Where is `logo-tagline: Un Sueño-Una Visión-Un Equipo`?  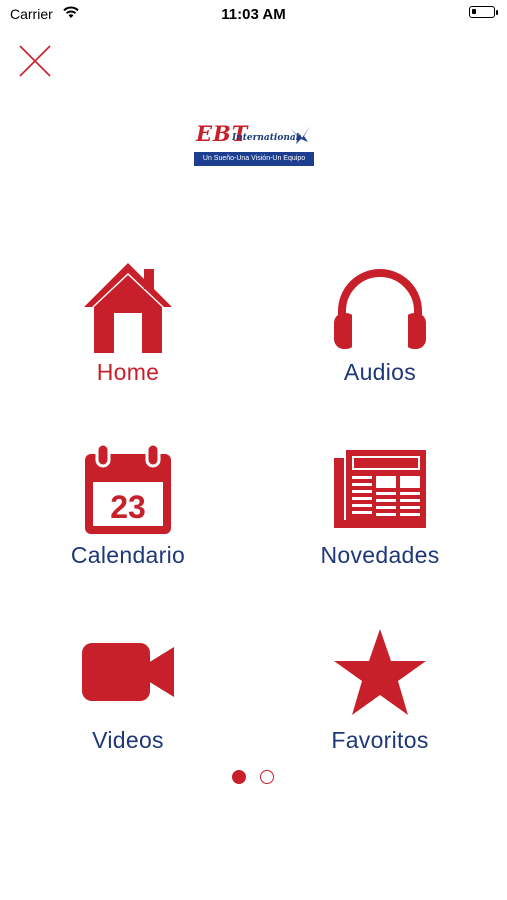 logo-tagline: Un Sueño-Una Visión-Un Equipo is located at coordinates (254, 159).